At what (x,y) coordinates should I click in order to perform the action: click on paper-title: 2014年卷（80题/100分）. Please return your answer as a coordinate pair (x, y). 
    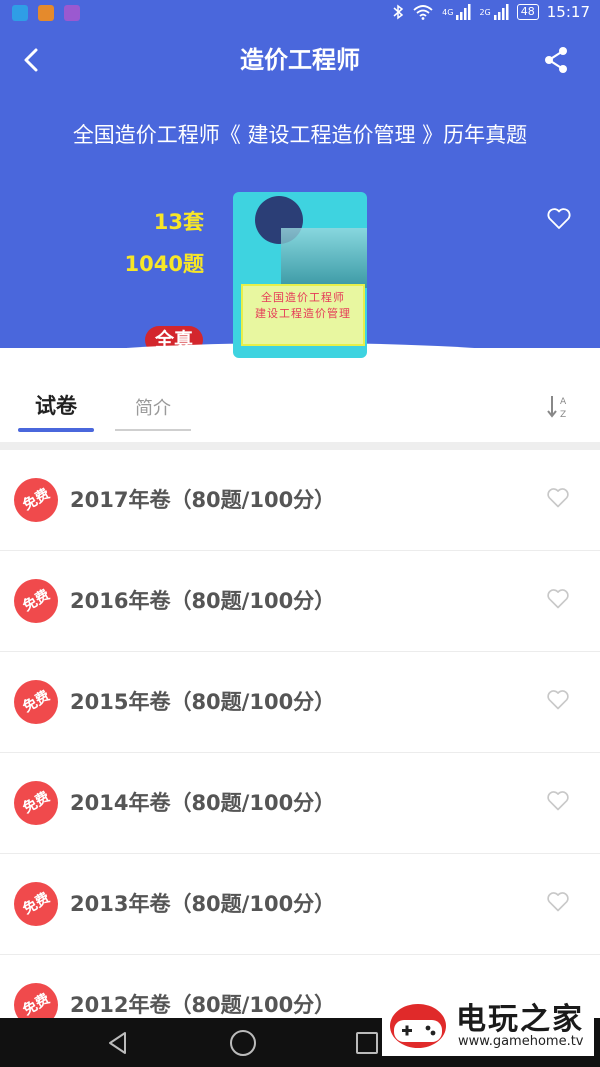
    Looking at the image, I should click on (203, 803).